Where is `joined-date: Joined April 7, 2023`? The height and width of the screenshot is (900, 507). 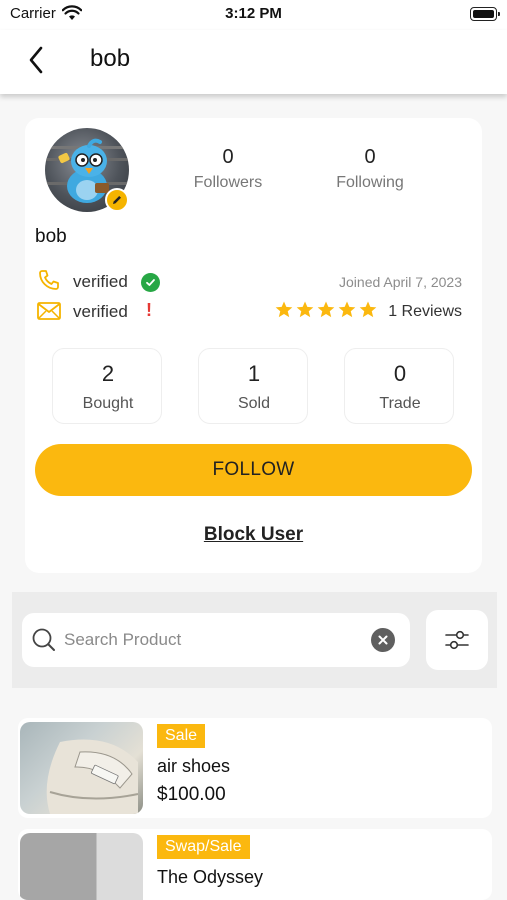
joined-date: Joined April 7, 2023 is located at coordinates (400, 282).